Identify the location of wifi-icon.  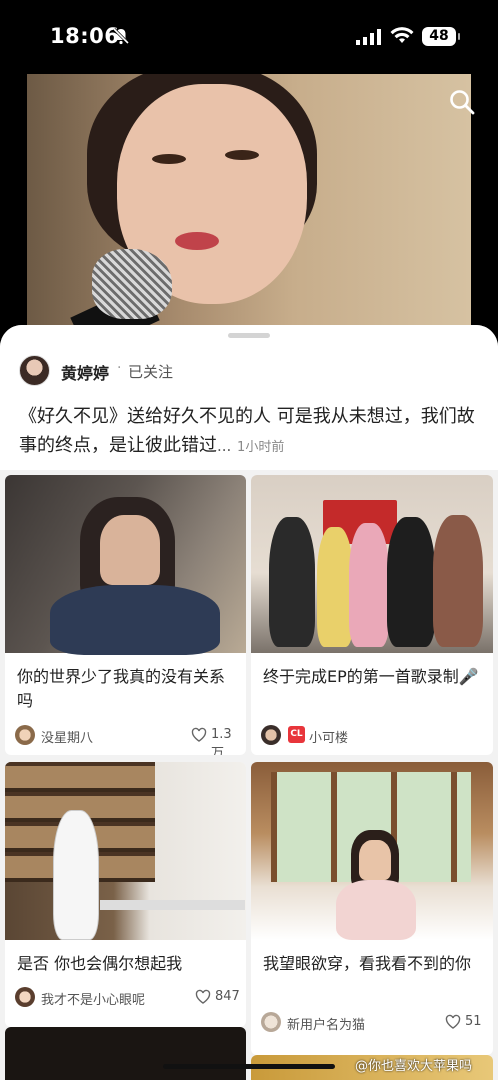
(402, 35).